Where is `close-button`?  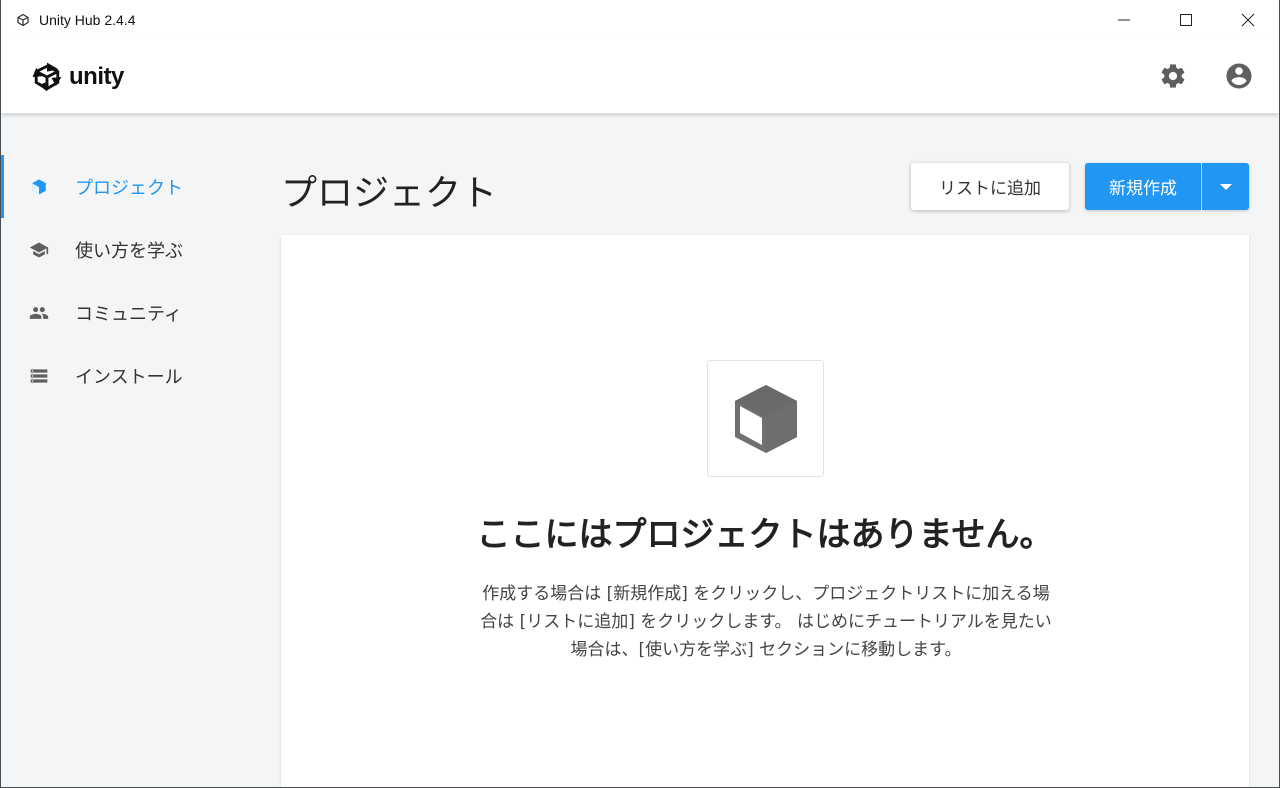
close-button is located at coordinates (1248, 20).